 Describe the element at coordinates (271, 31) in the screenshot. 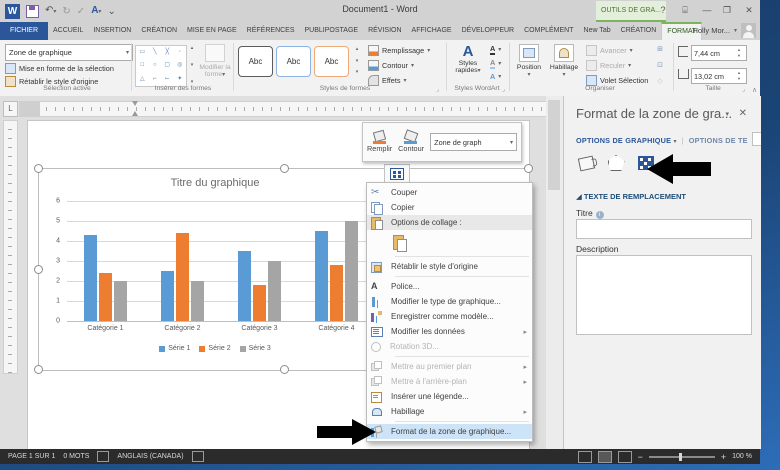

I see `tab-references: RÉFÉRENCES` at that location.